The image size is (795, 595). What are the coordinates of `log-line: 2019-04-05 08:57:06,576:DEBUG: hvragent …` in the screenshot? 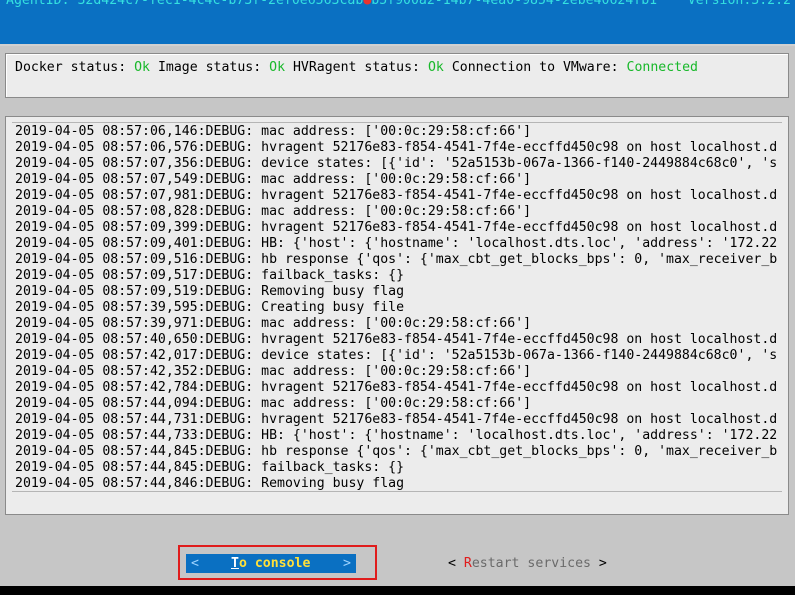 It's located at (396, 147).